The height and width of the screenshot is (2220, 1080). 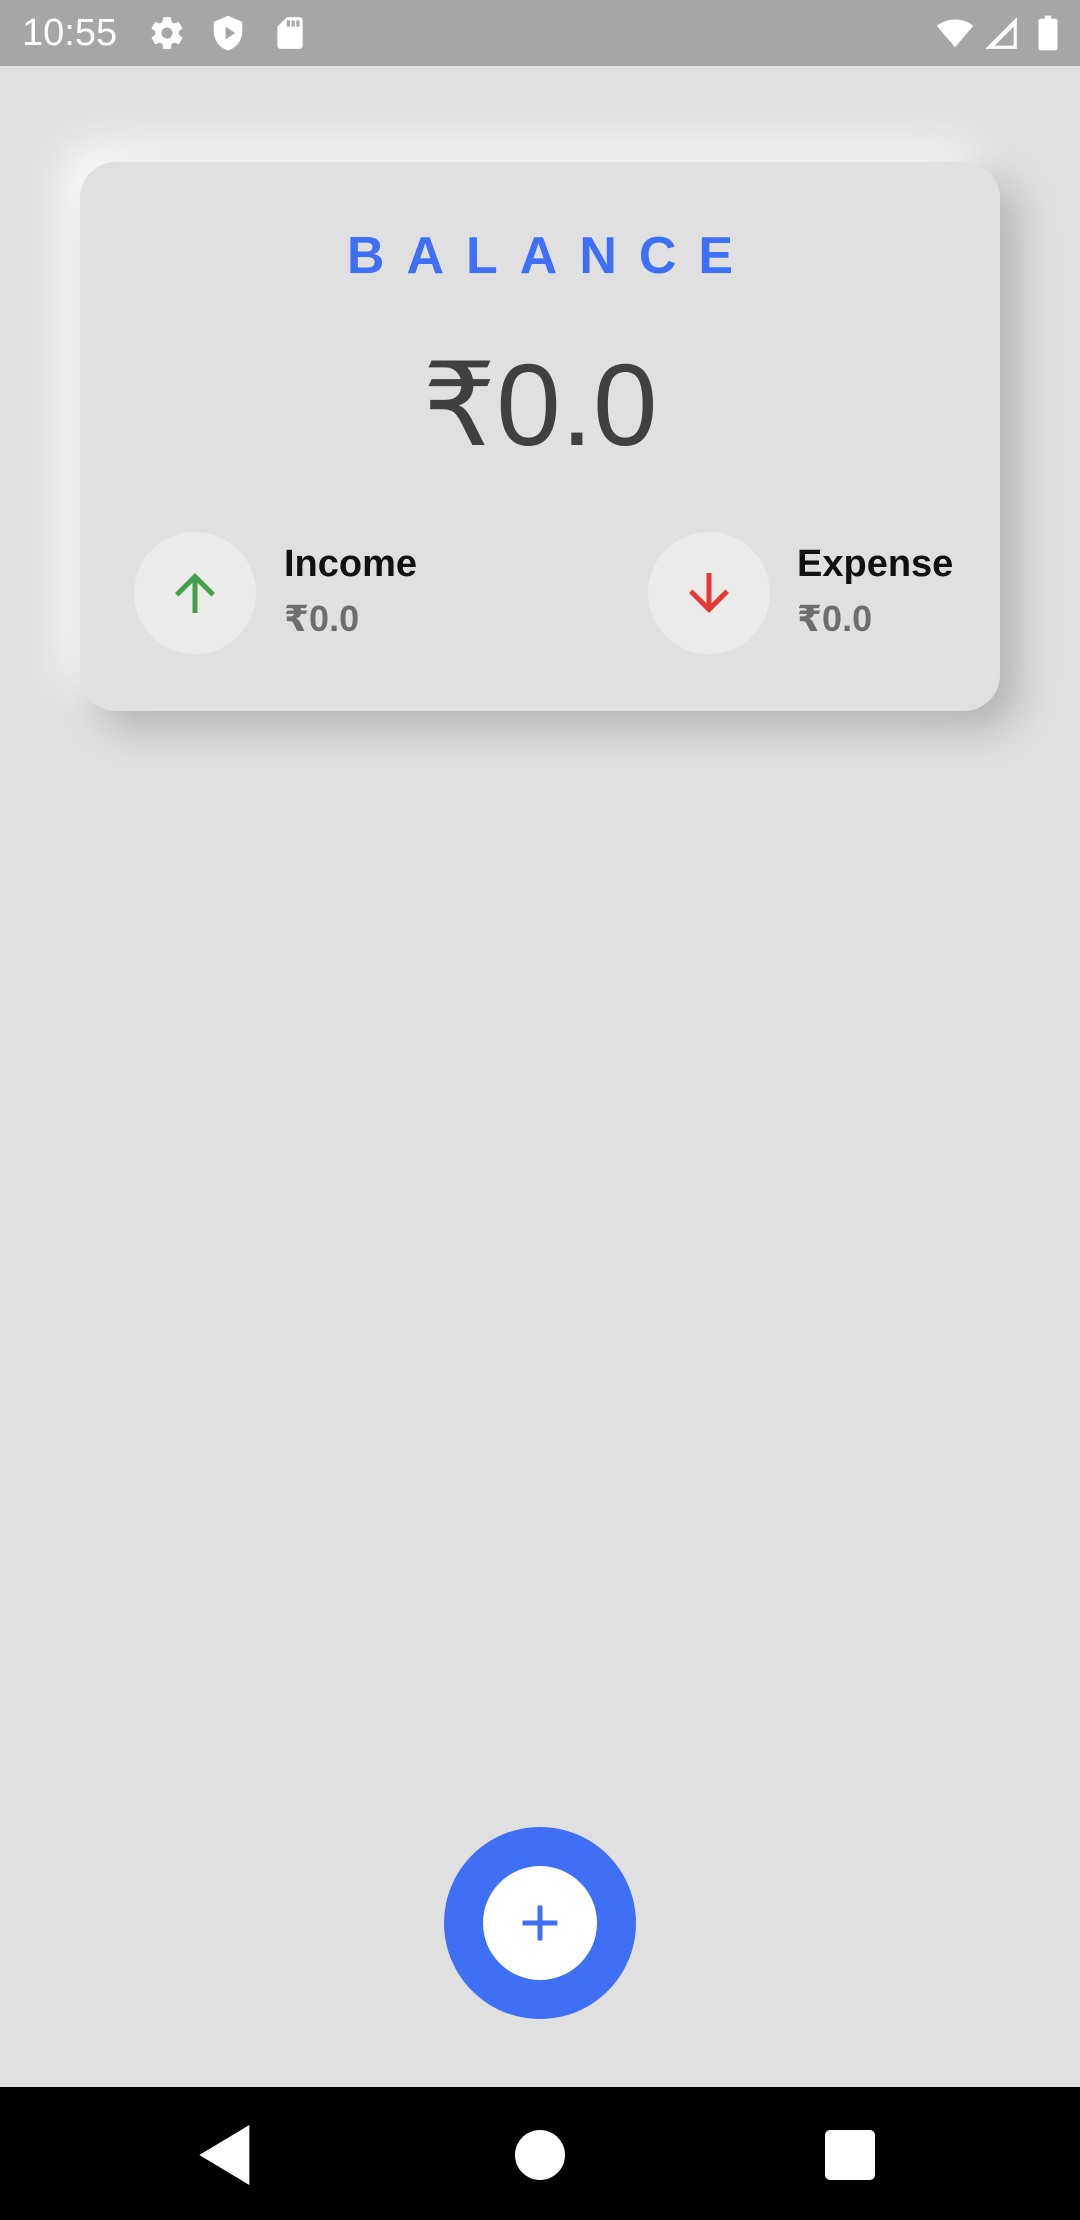 What do you see at coordinates (540, 33) in the screenshot?
I see `status-bar: 10:55` at bounding box center [540, 33].